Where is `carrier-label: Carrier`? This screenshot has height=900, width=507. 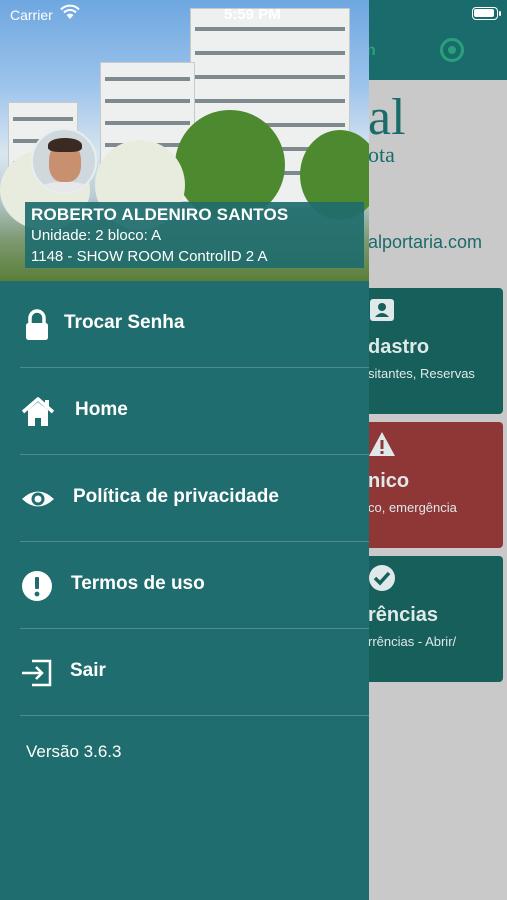
carrier-label: Carrier is located at coordinates (31, 15).